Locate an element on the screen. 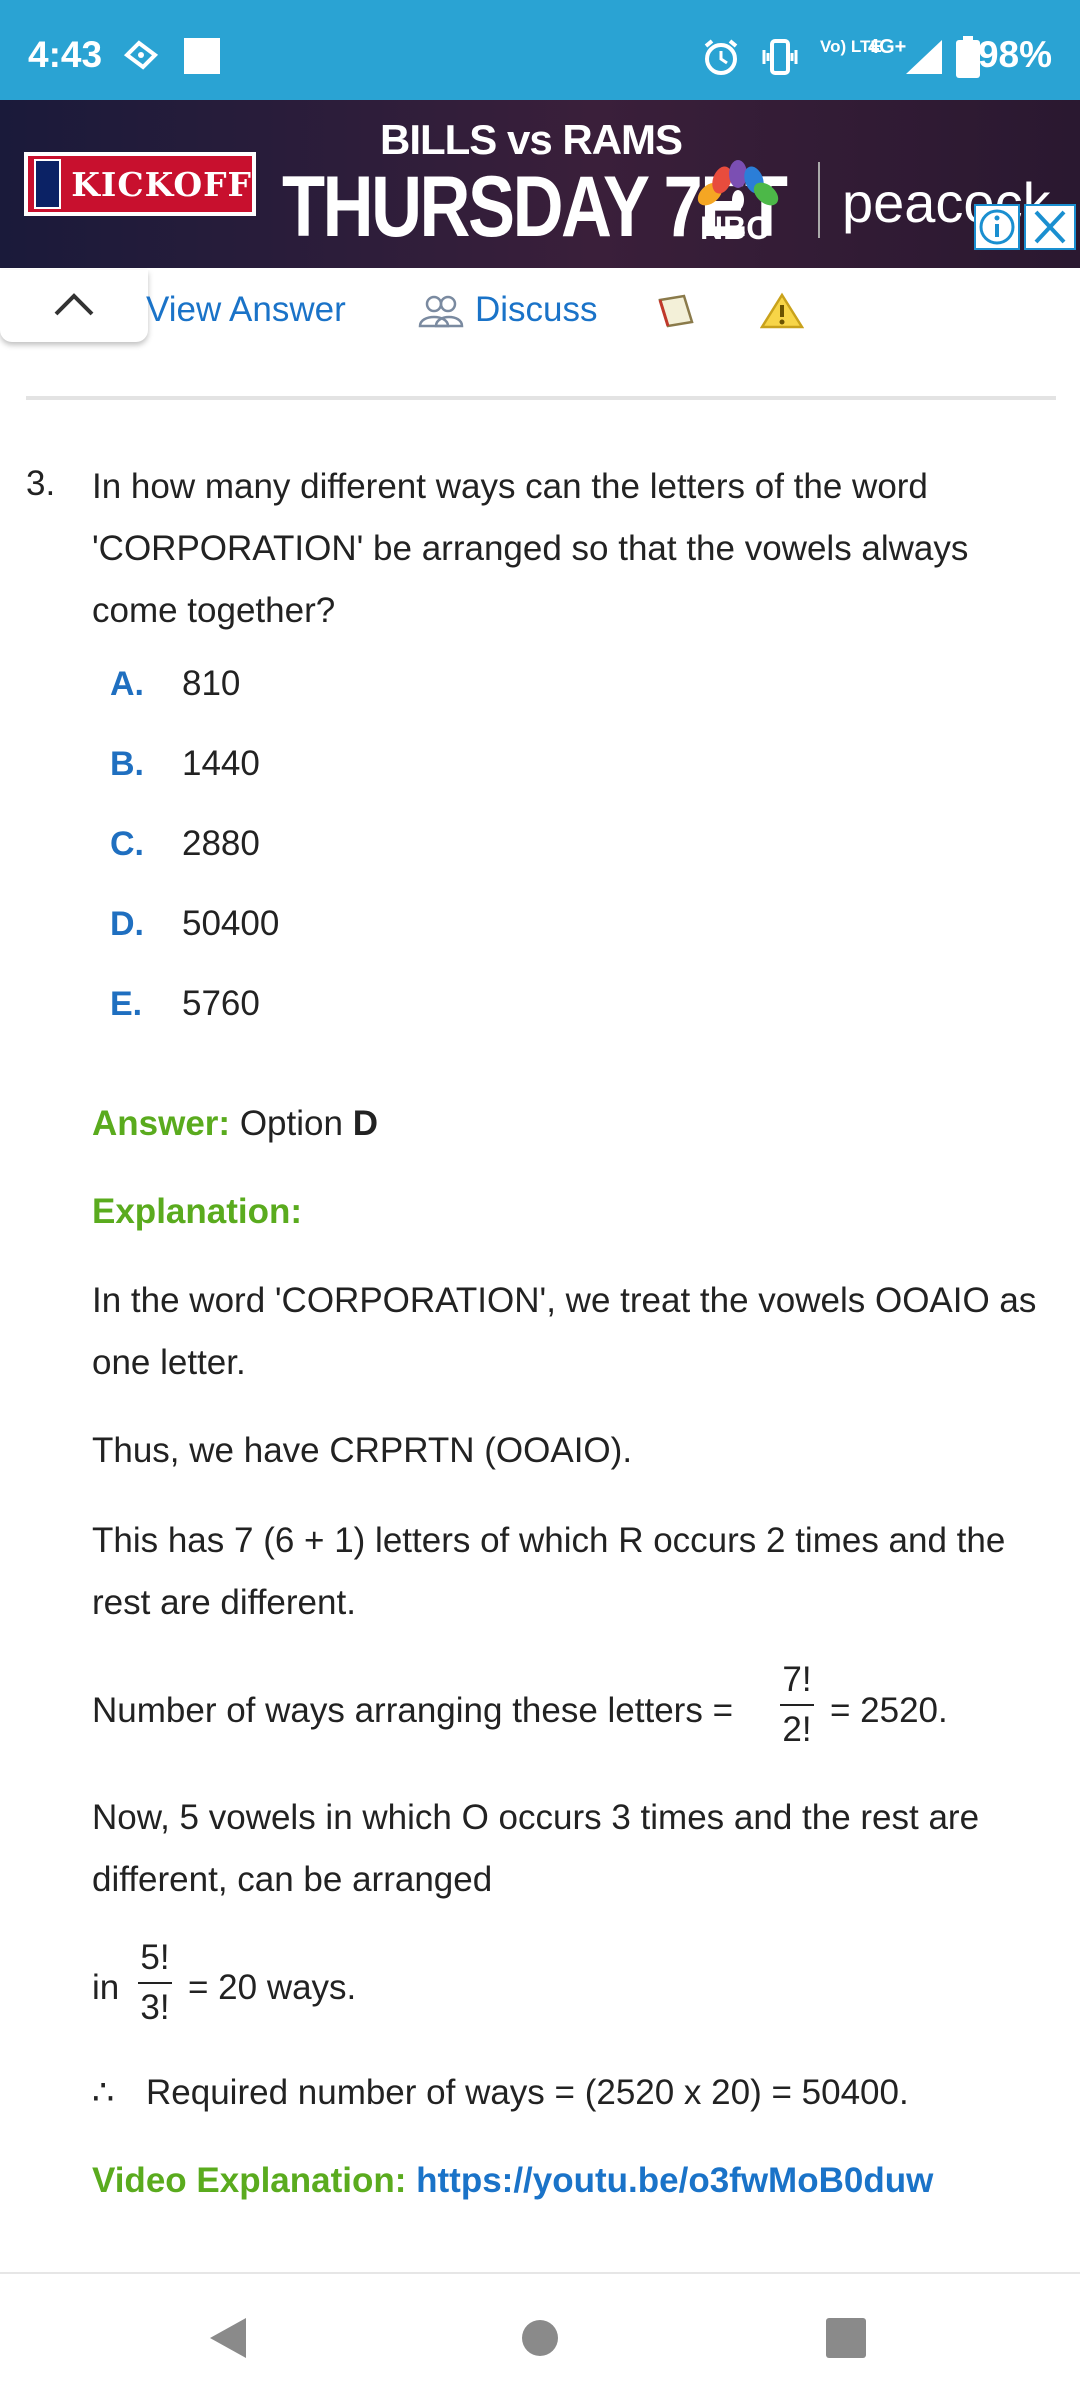  ad-nbc-text: NBC is located at coordinates (735, 228).